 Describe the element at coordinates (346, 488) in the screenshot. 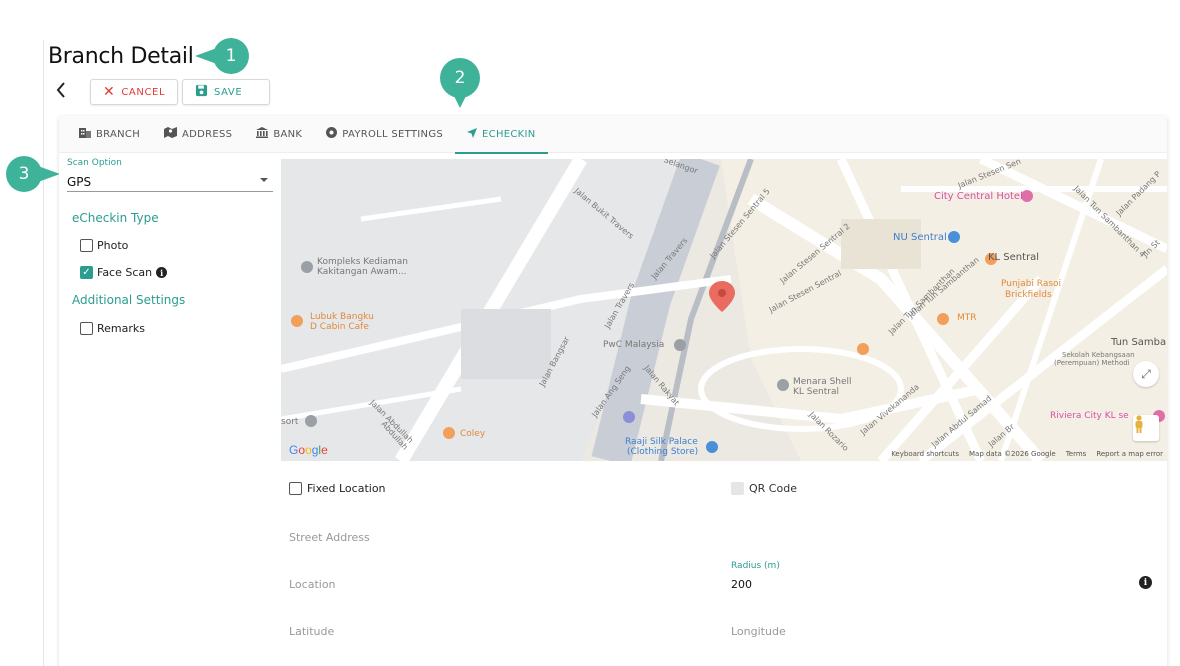

I see `fixed-location-label: Fixed Location` at that location.